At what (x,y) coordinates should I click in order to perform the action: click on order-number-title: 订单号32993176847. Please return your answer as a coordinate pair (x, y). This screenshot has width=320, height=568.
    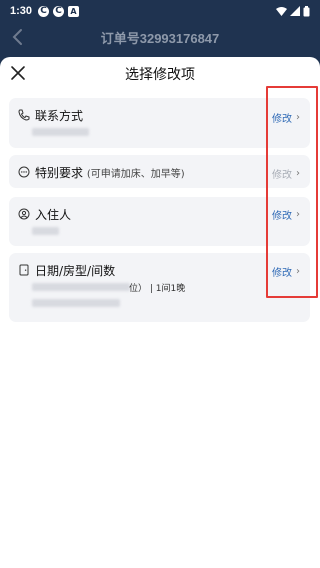
    Looking at the image, I should click on (160, 38).